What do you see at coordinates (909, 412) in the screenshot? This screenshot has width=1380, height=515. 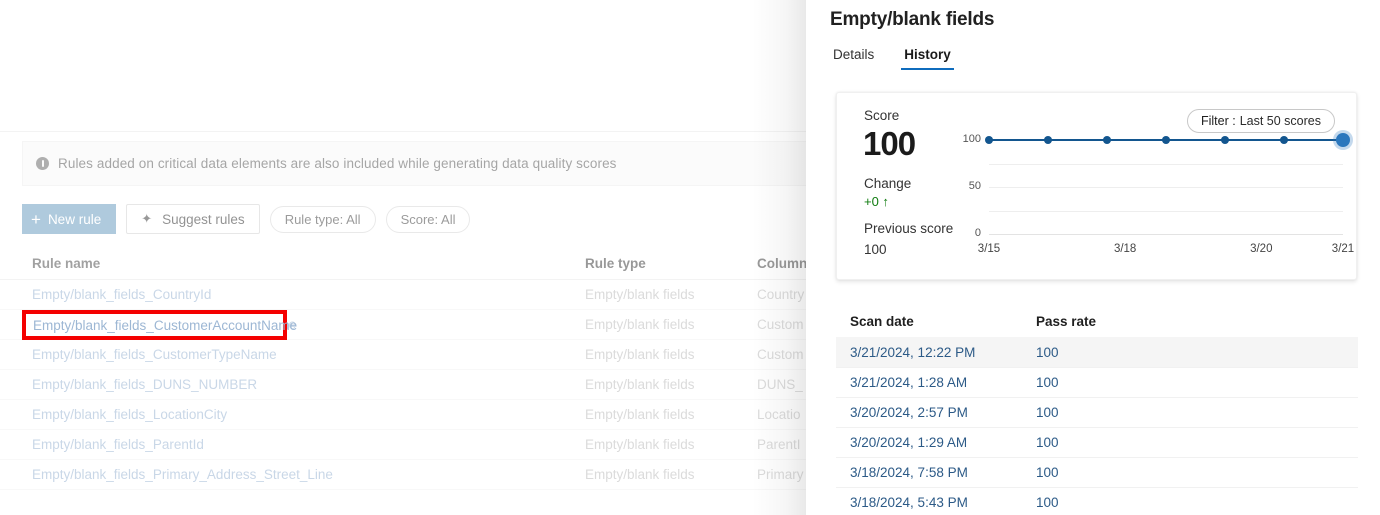 I see `scan-date-cell: 3/20/2024, 2:57 PM` at bounding box center [909, 412].